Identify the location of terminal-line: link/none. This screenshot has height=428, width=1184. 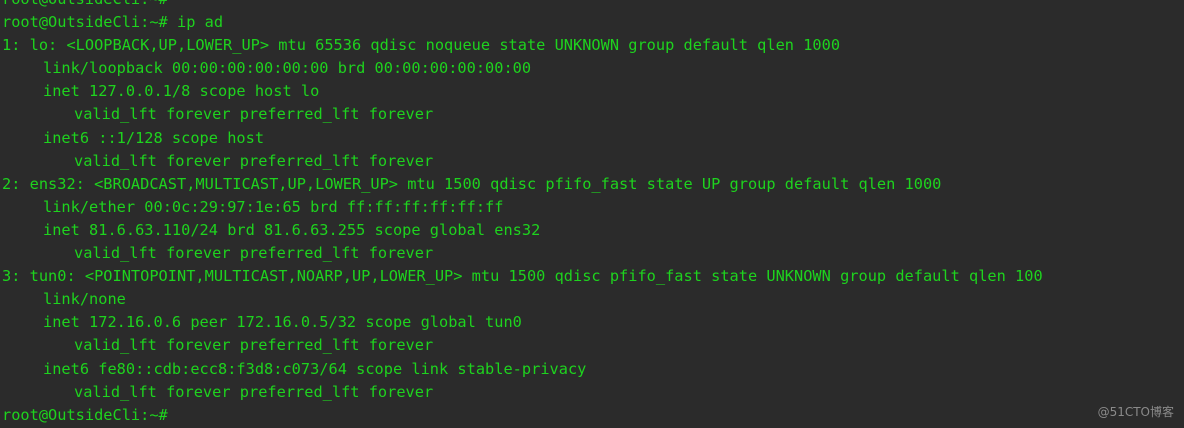
(84, 299).